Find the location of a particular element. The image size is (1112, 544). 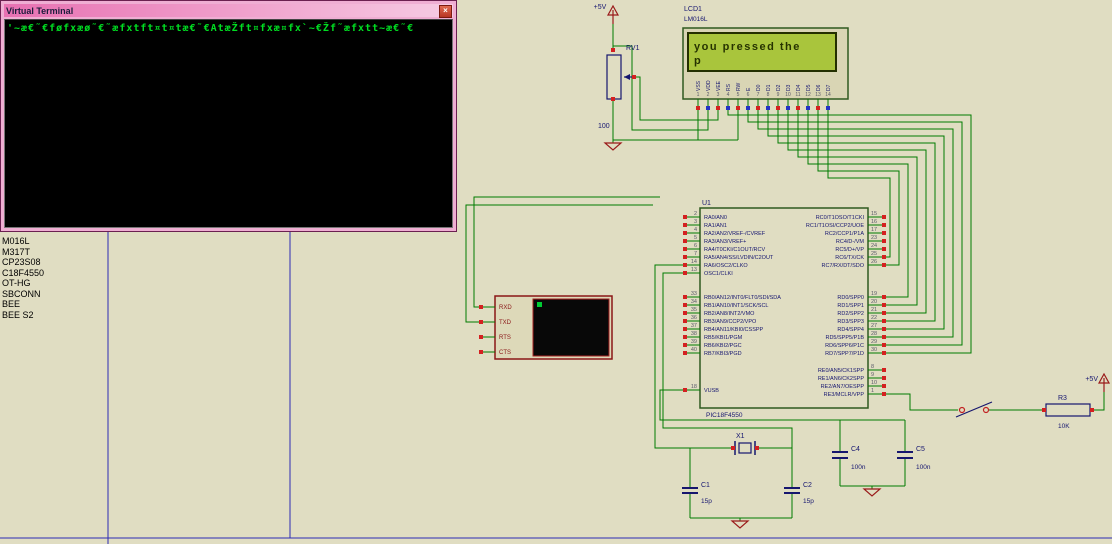

pin-name: RD4/SPP4 is located at coordinates (850, 330).